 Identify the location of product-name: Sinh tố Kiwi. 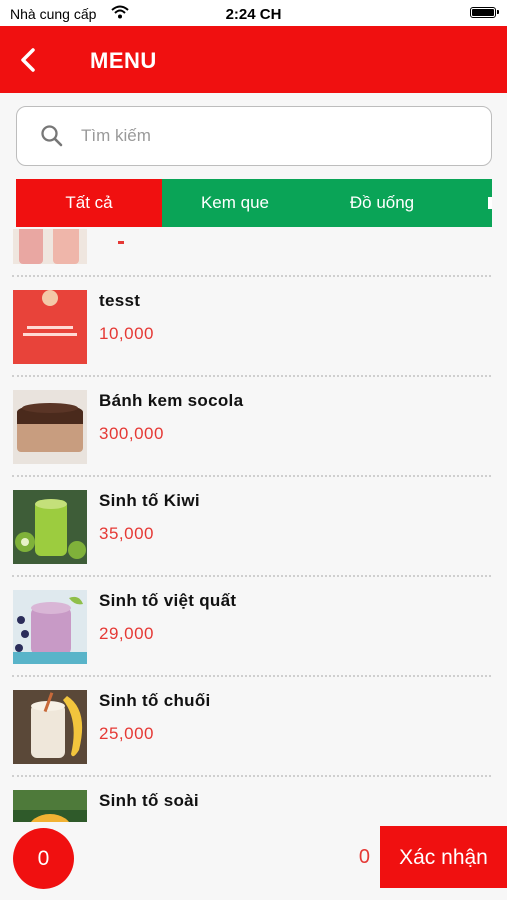
(149, 500).